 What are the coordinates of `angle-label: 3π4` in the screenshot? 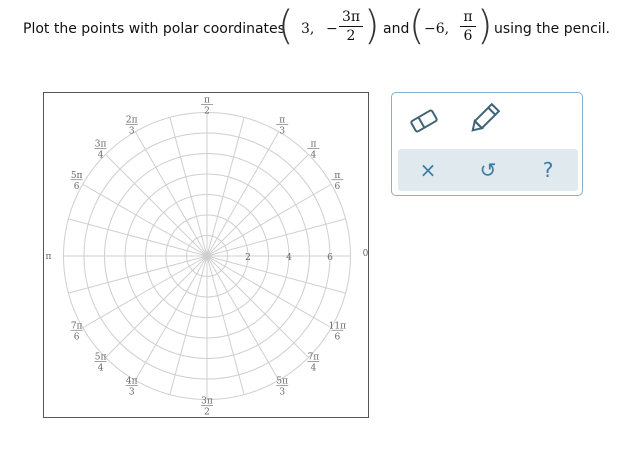 It's located at (100, 150).